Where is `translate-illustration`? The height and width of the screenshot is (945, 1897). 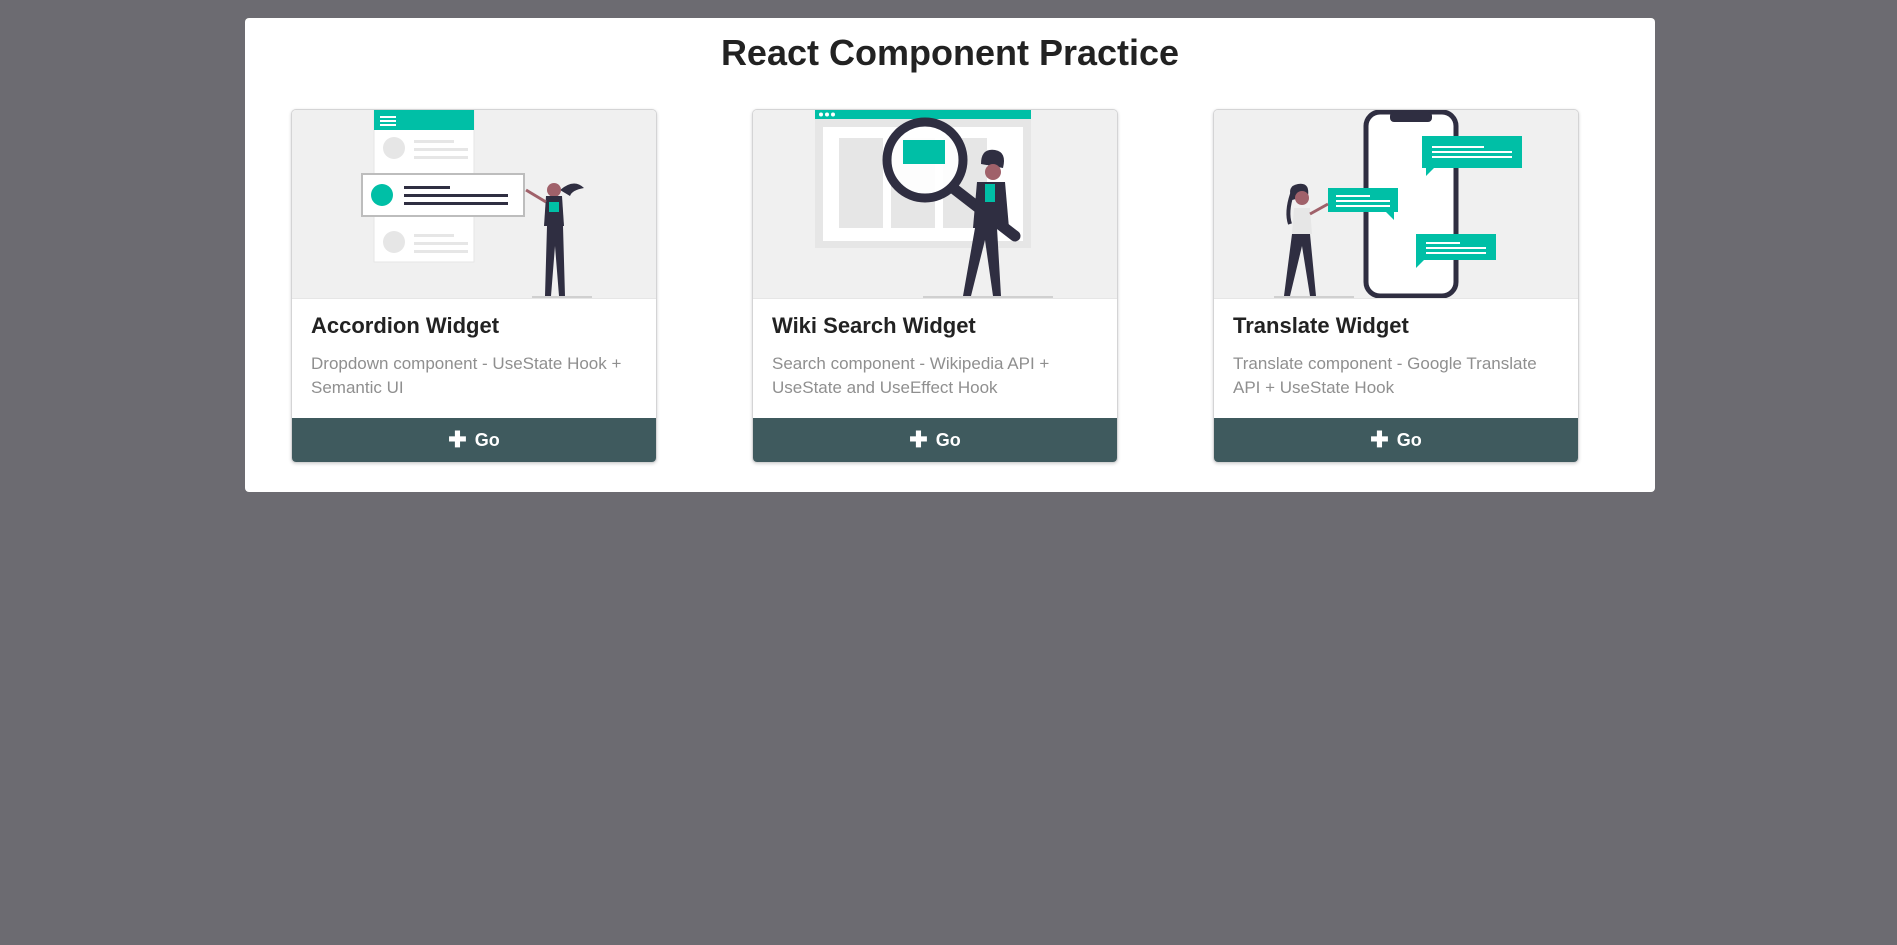 translate-illustration is located at coordinates (1396, 204).